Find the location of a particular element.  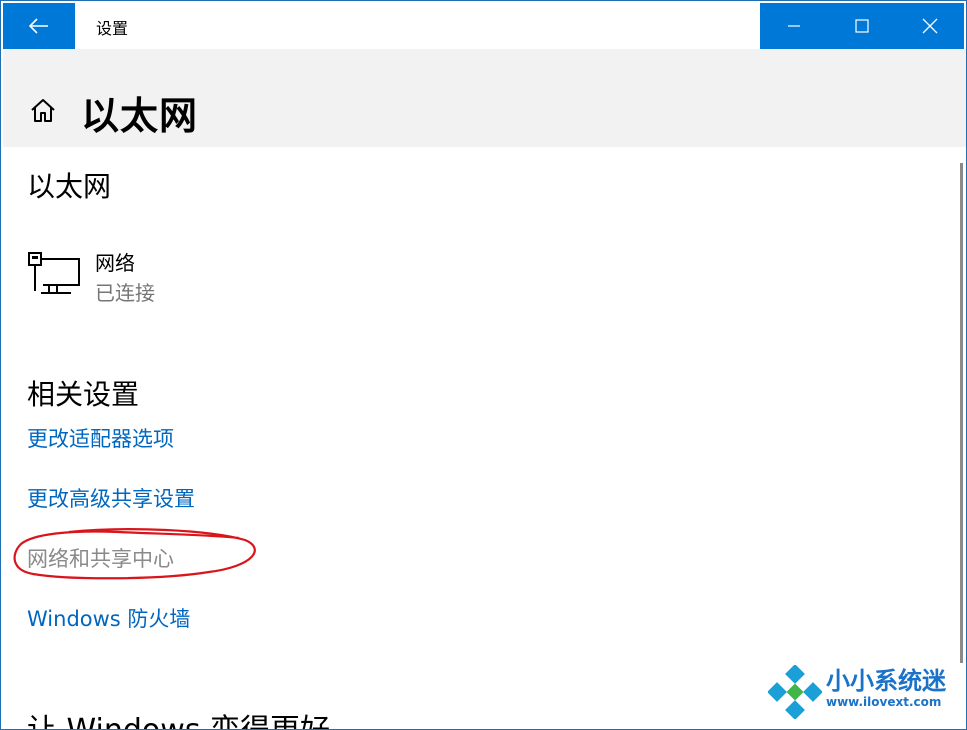

arrow-left-icon is located at coordinates (38, 26).